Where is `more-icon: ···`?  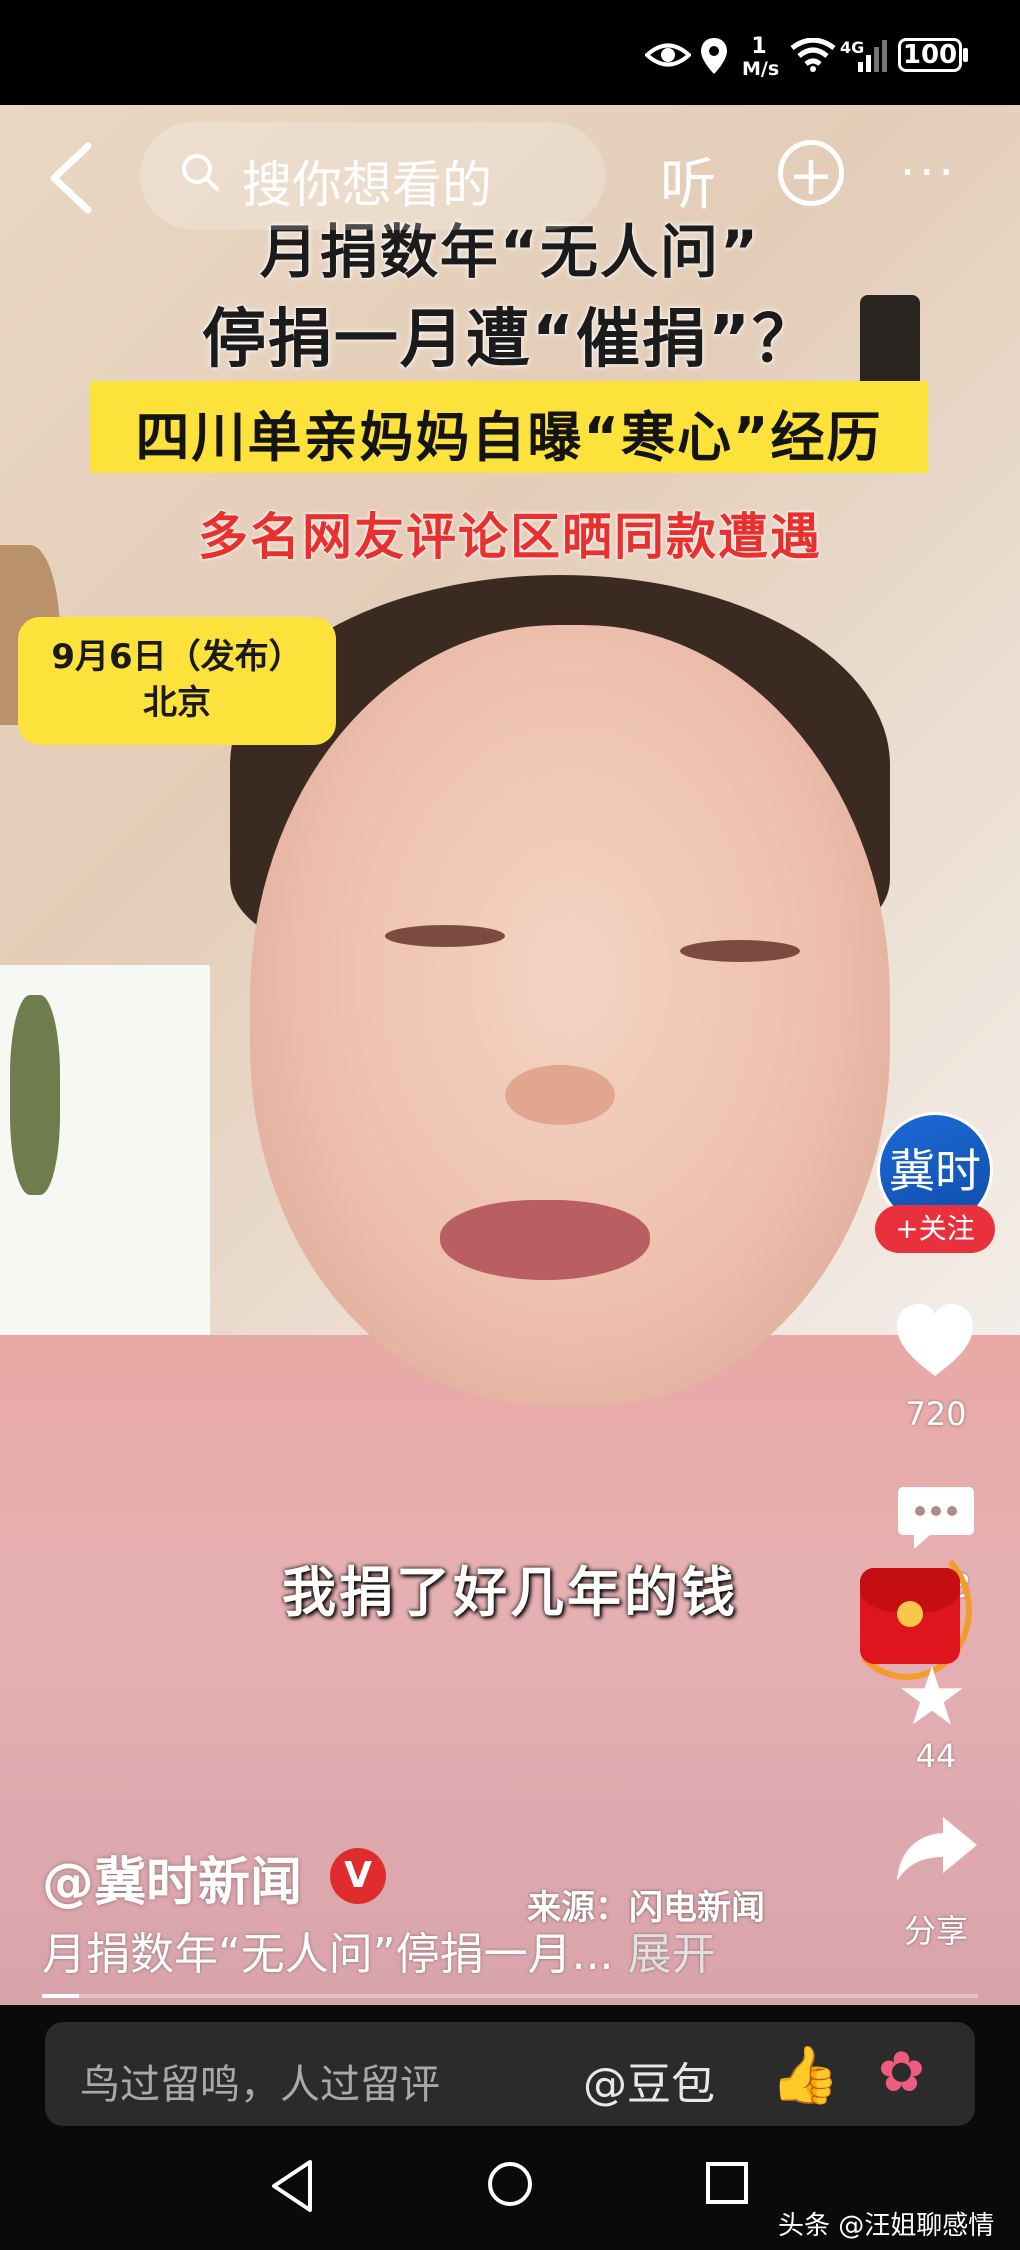
more-icon: ··· is located at coordinates (929, 173).